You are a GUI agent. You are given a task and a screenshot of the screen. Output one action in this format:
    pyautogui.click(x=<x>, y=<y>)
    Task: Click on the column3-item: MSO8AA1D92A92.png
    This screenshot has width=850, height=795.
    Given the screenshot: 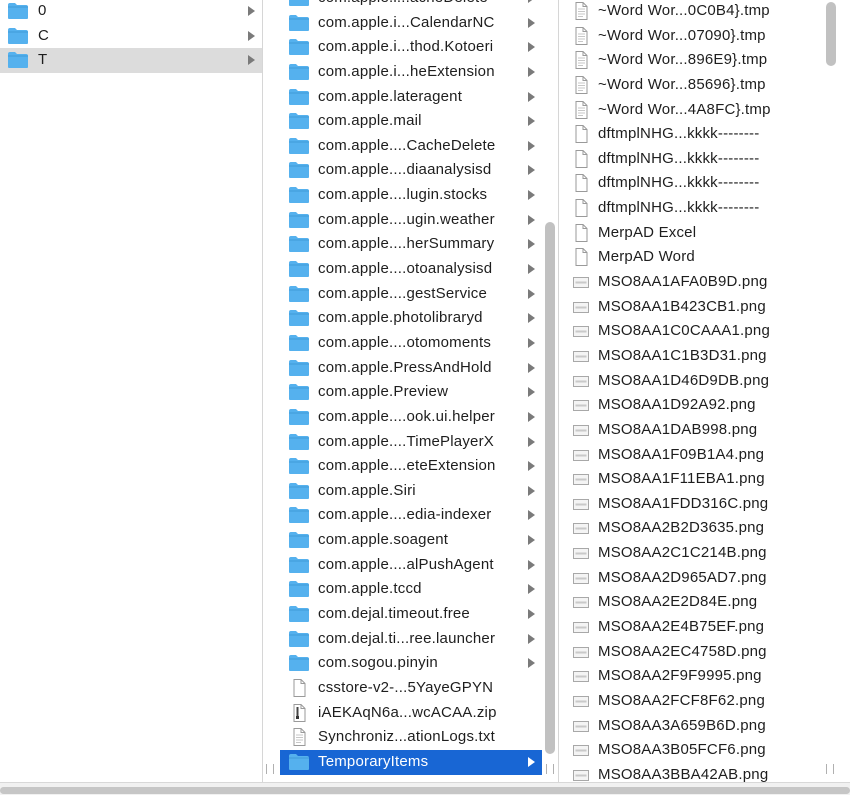 What is the action you would take?
    pyautogui.click(x=693, y=405)
    